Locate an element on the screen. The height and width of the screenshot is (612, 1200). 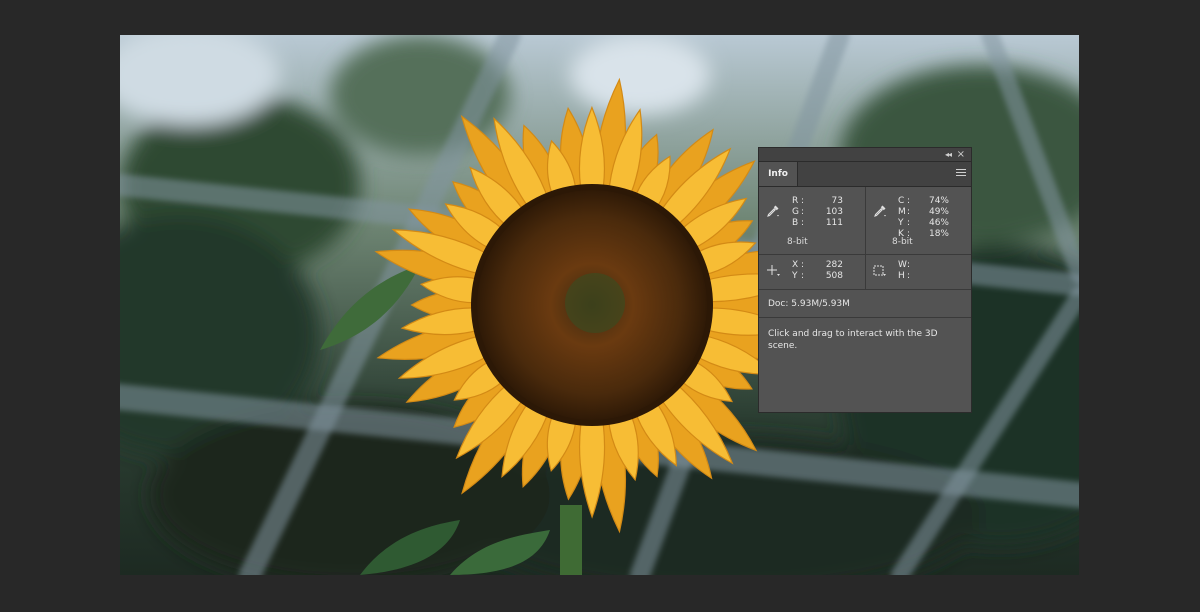
crosshair-icon is located at coordinates (773, 270).